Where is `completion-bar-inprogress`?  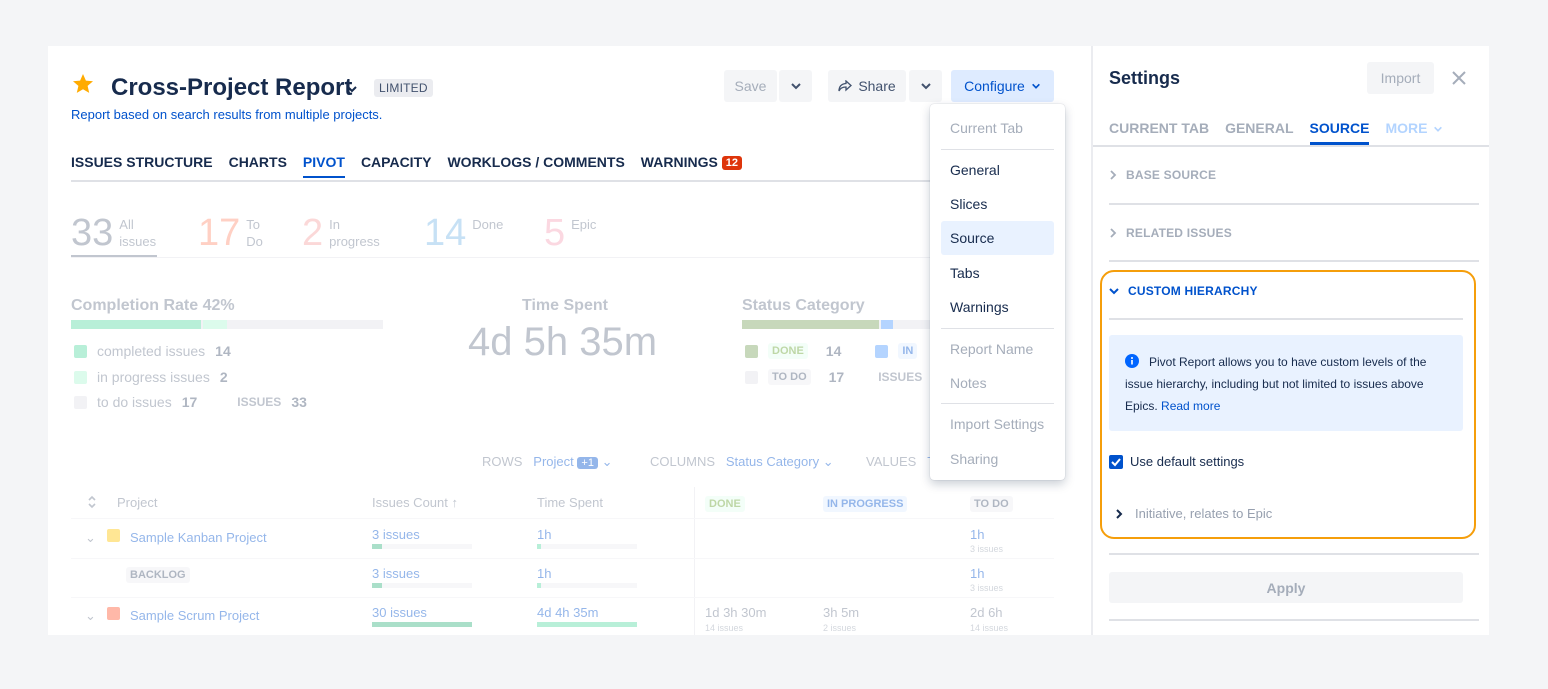 completion-bar-inprogress is located at coordinates (215, 324).